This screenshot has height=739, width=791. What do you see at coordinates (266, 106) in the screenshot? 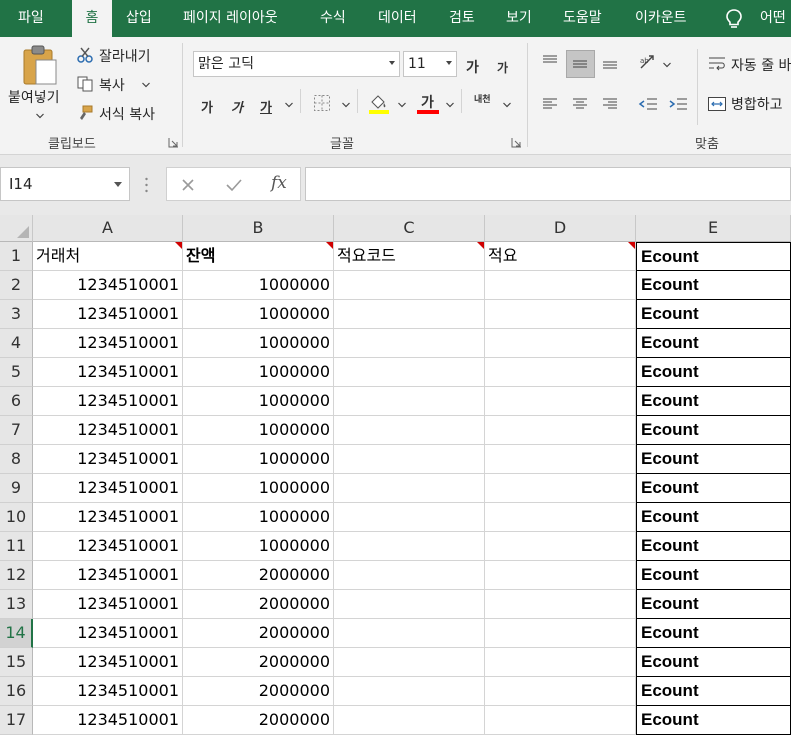
I see `underline-button: 가` at bounding box center [266, 106].